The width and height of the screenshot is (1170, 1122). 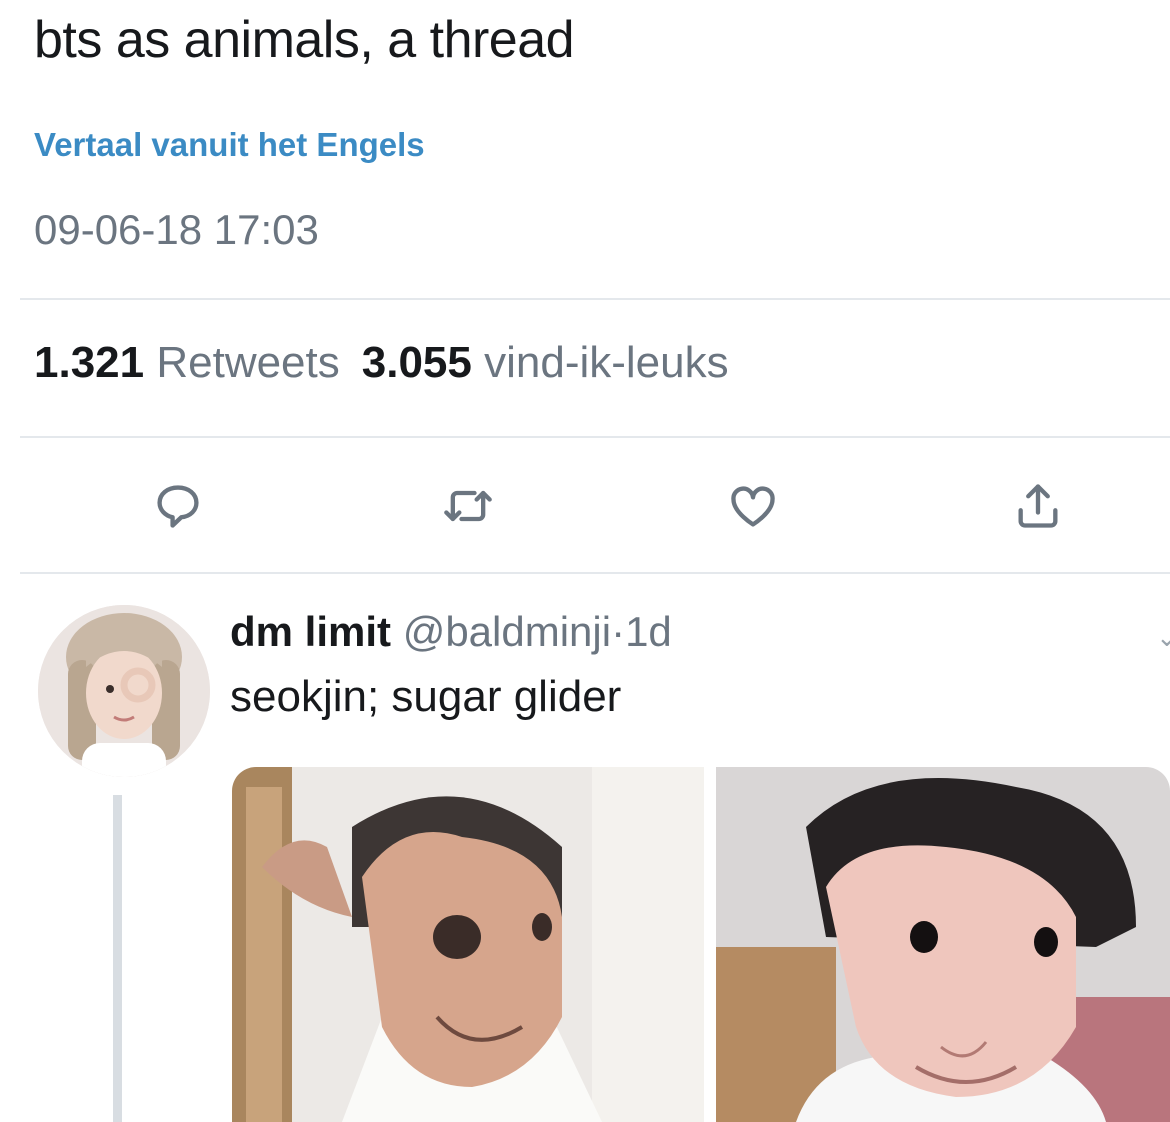 I want to click on reply-header: dm limit @baldminji·1d, so click(x=451, y=632).